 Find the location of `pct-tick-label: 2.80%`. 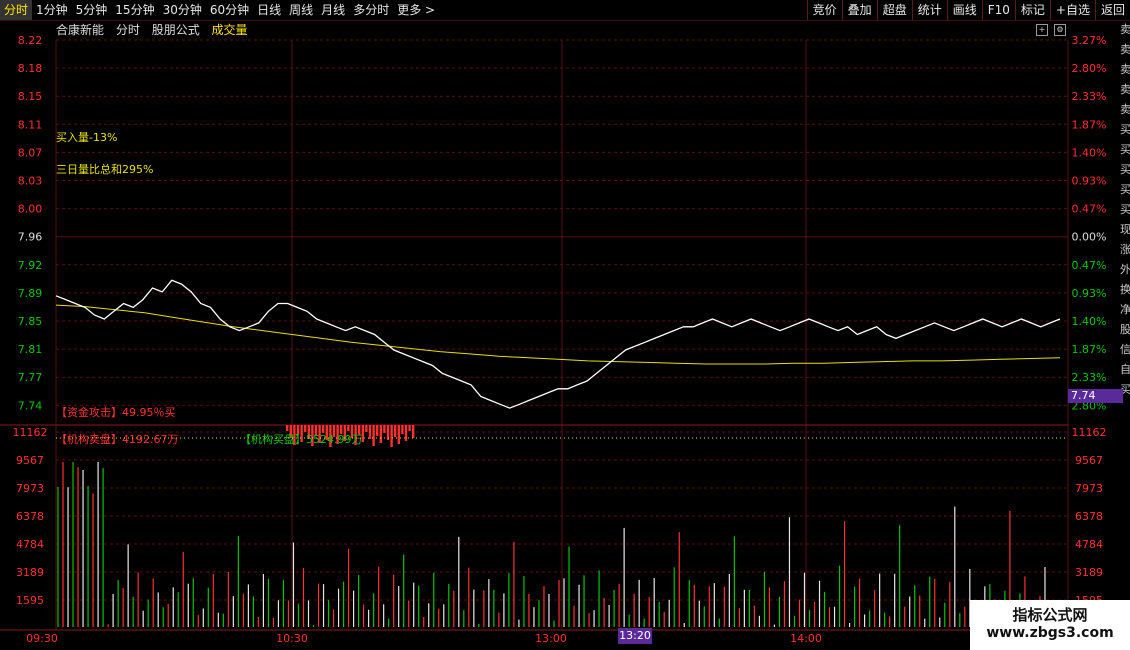

pct-tick-label: 2.80% is located at coordinates (1089, 68).